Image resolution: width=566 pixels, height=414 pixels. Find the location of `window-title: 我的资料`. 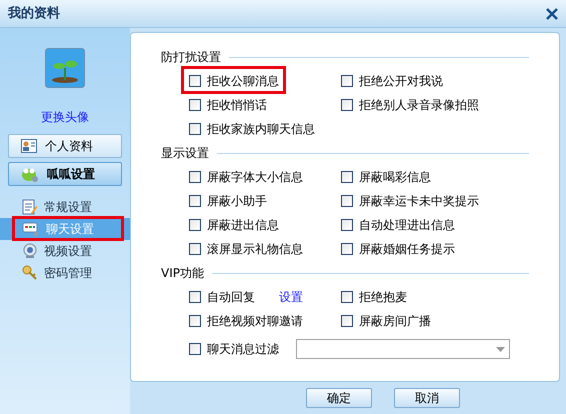

window-title: 我的资料 is located at coordinates (34, 13).